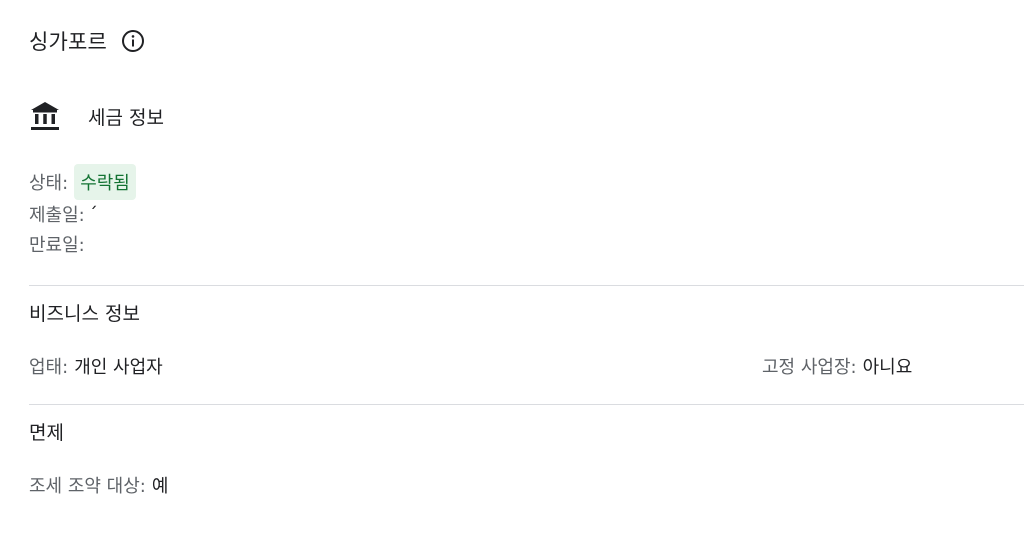  What do you see at coordinates (887, 367) in the screenshot?
I see `fixed-establishment-value: 아니요` at bounding box center [887, 367].